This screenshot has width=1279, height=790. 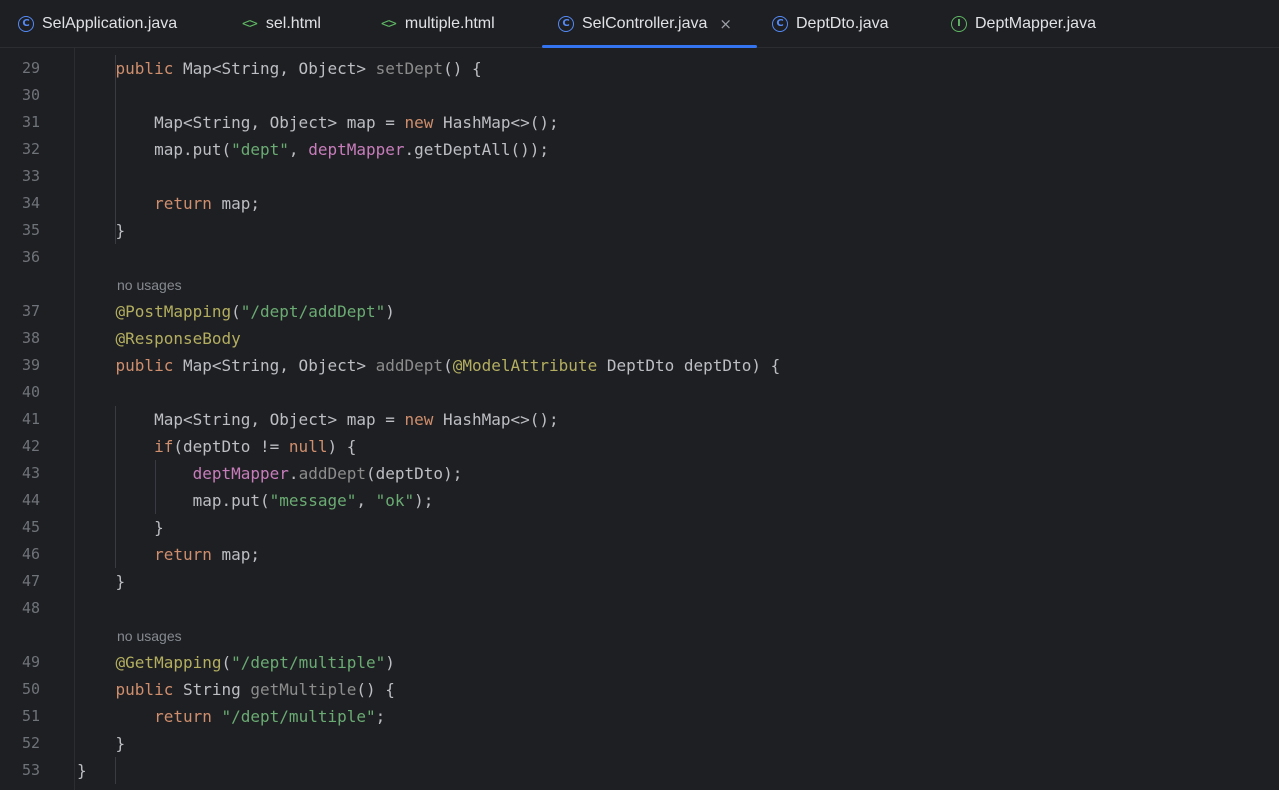 What do you see at coordinates (639, 716) in the screenshot?
I see `code-line: 51 return "/dept/multiple";` at bounding box center [639, 716].